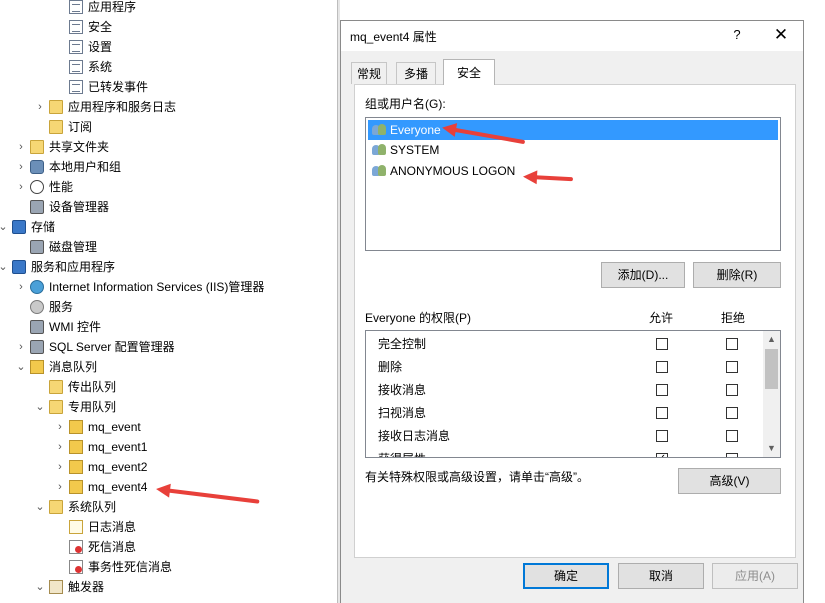 This screenshot has height=603, width=825. Describe the element at coordinates (118, 447) in the screenshot. I see `tree-item-label: mq_event1` at that location.